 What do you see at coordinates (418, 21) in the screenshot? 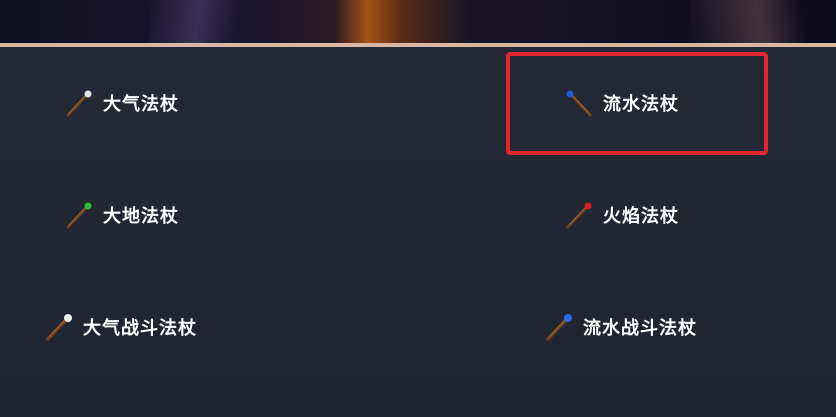
I see `header-banner-image` at bounding box center [418, 21].